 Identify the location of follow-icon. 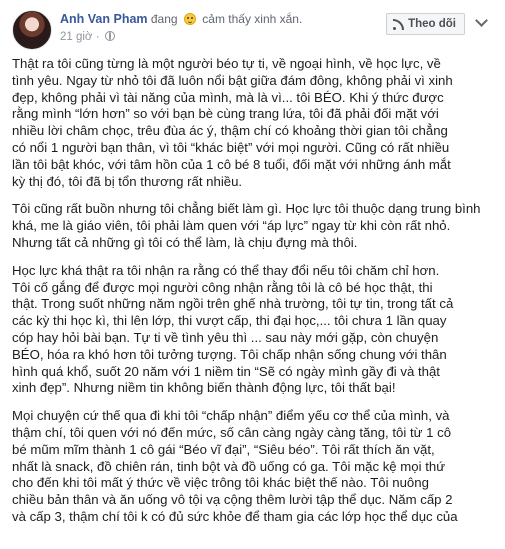
(399, 24).